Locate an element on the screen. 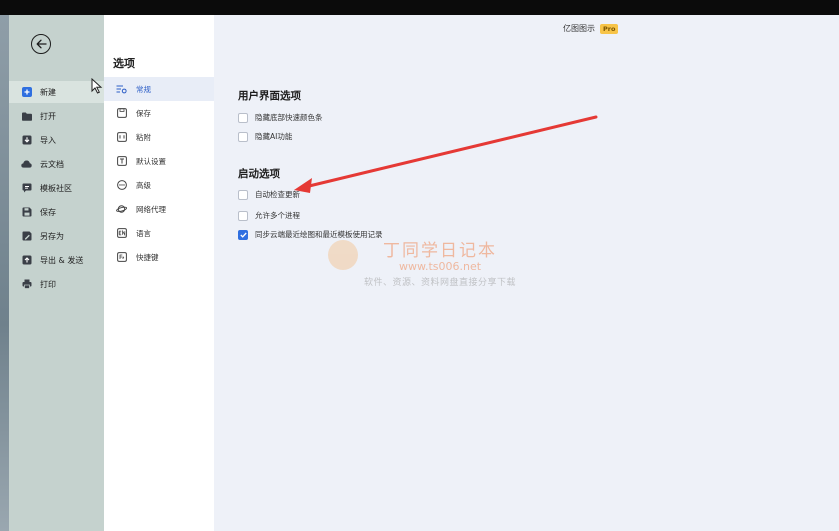  annotation-arrow is located at coordinates (446, 154).